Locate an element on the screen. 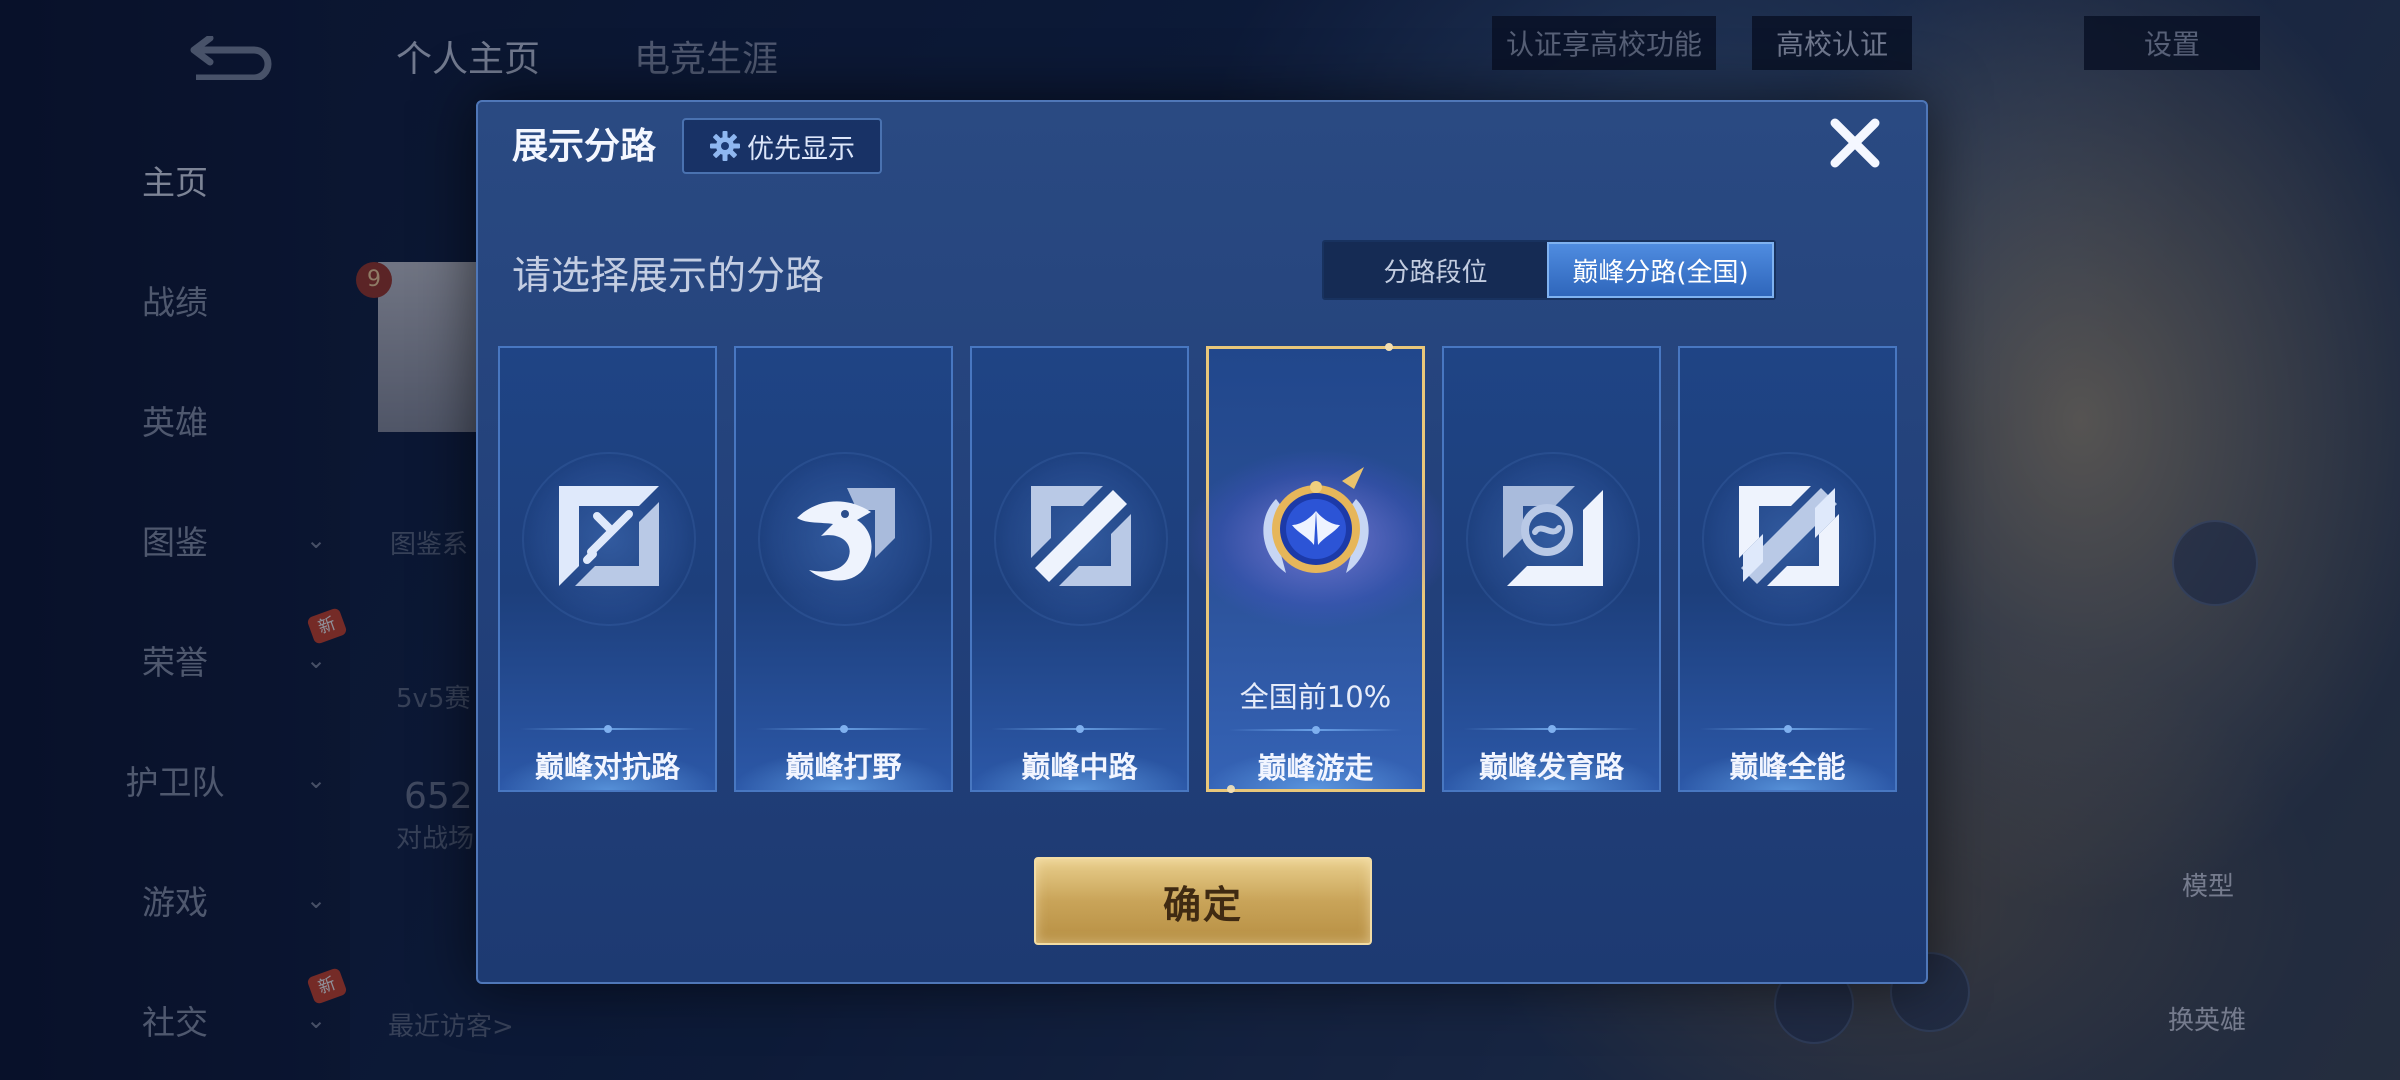 This screenshot has width=2400, height=1080. all-round-icon is located at coordinates (1789, 536).